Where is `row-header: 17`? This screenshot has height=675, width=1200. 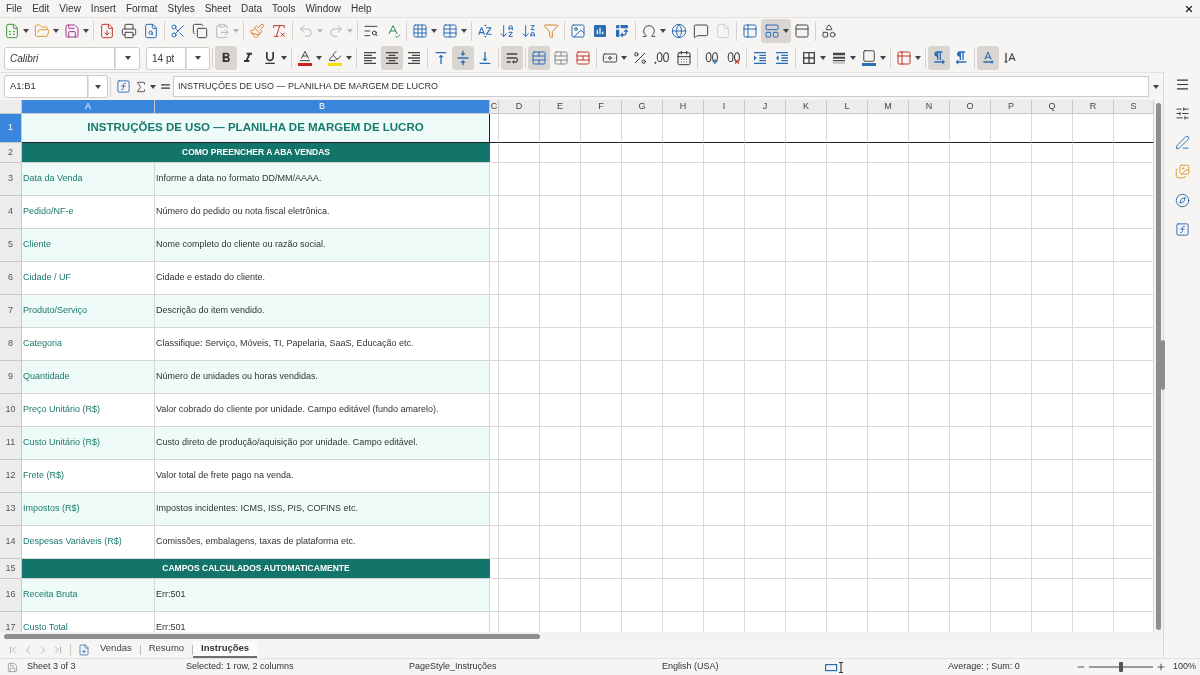 row-header: 17 is located at coordinates (11, 622).